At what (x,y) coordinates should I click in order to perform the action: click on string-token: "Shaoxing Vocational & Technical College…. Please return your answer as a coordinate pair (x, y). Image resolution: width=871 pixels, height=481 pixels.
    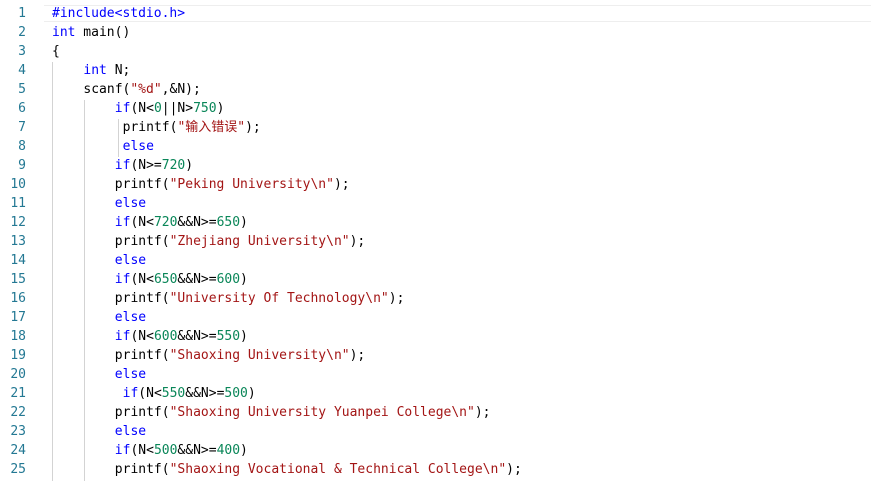
    Looking at the image, I should click on (338, 469).